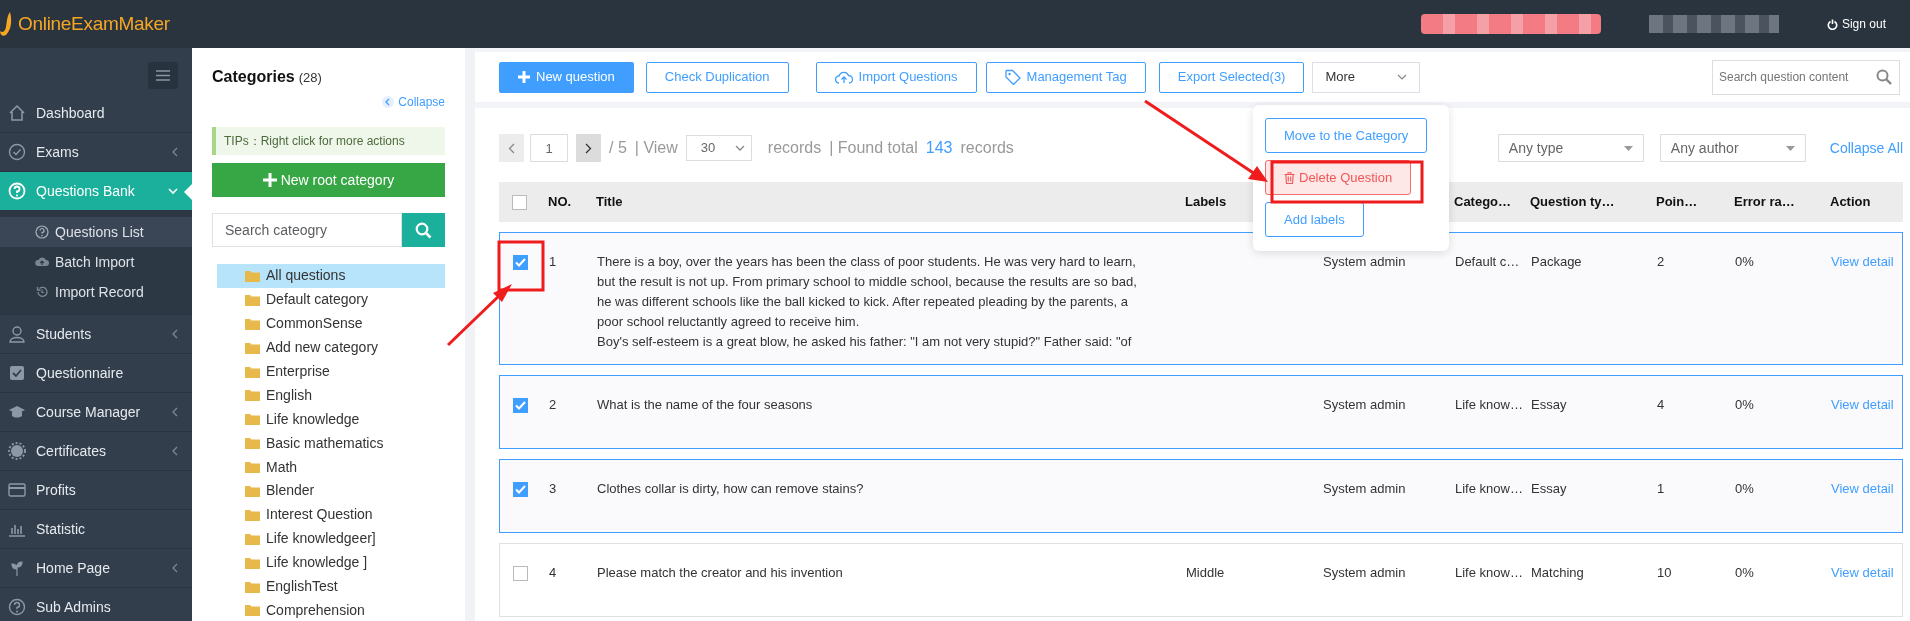  What do you see at coordinates (17, 490) in the screenshot?
I see `card-icon` at bounding box center [17, 490].